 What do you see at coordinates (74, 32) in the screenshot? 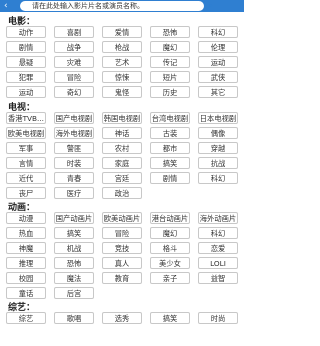
I see `tag: 喜剧` at bounding box center [74, 32].